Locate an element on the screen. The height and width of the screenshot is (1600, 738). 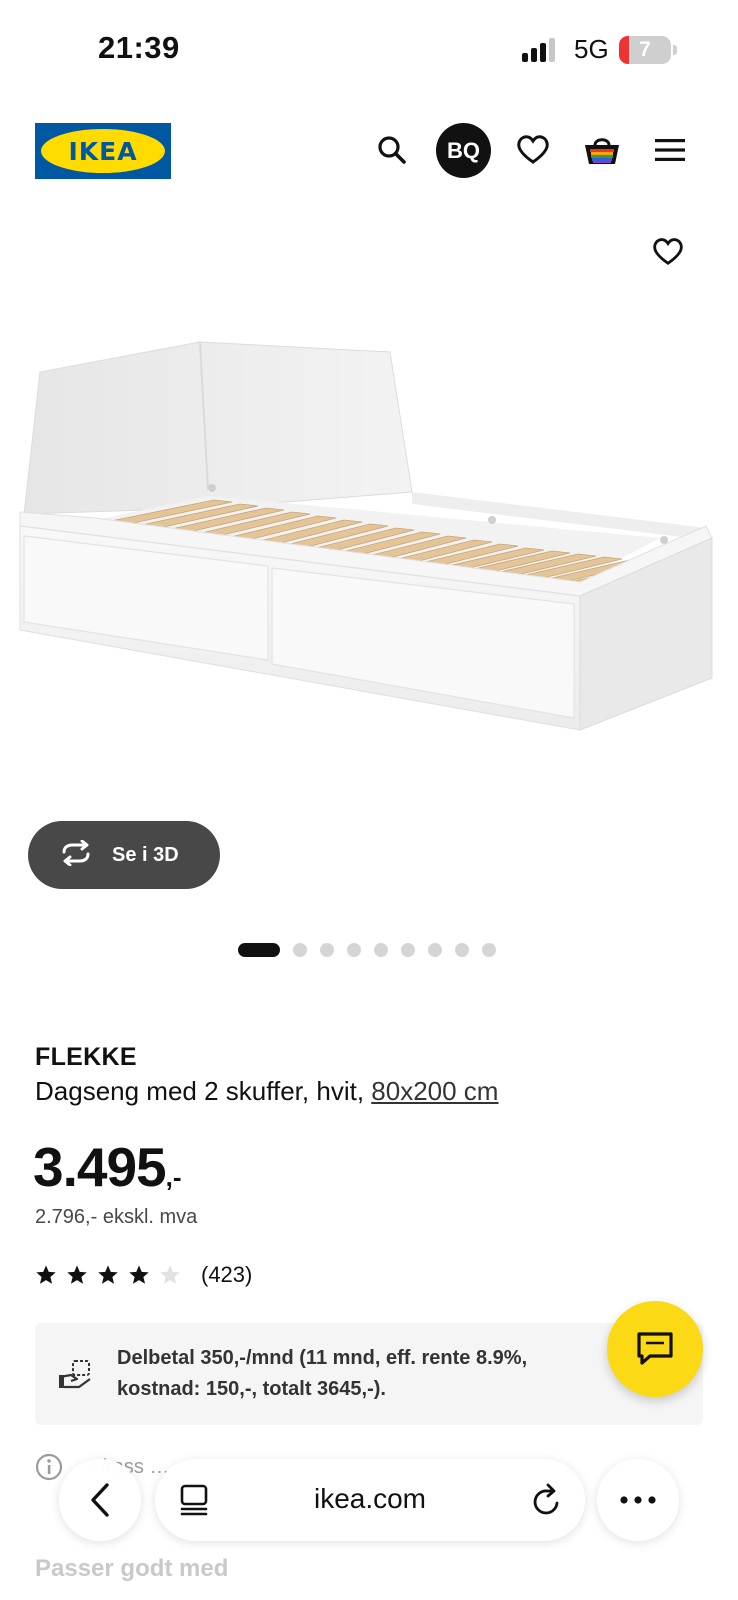
more-dots-icon is located at coordinates (638, 1500).